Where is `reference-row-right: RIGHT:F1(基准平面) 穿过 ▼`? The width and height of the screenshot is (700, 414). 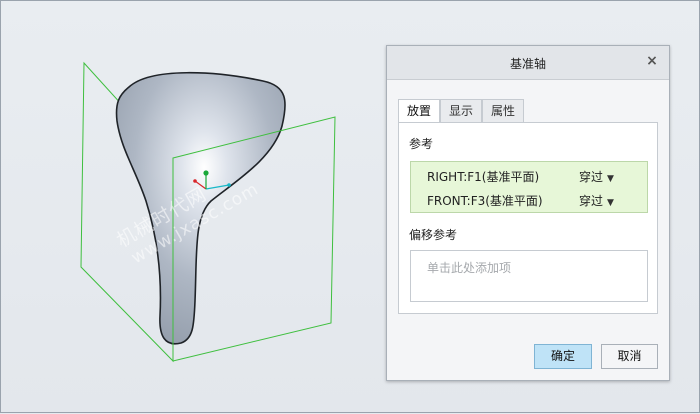 reference-row-right: RIGHT:F1(基准平面) 穿过 ▼ is located at coordinates (529, 176).